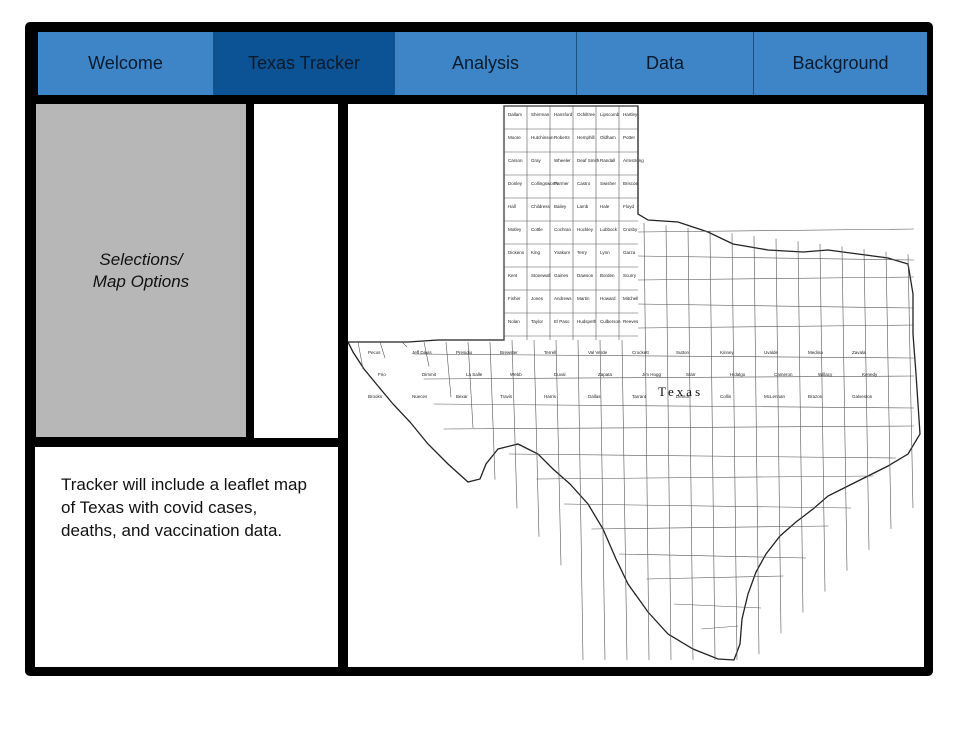 The width and height of the screenshot is (971, 734). What do you see at coordinates (630, 229) in the screenshot?
I see `county-label: Crosby` at bounding box center [630, 229].